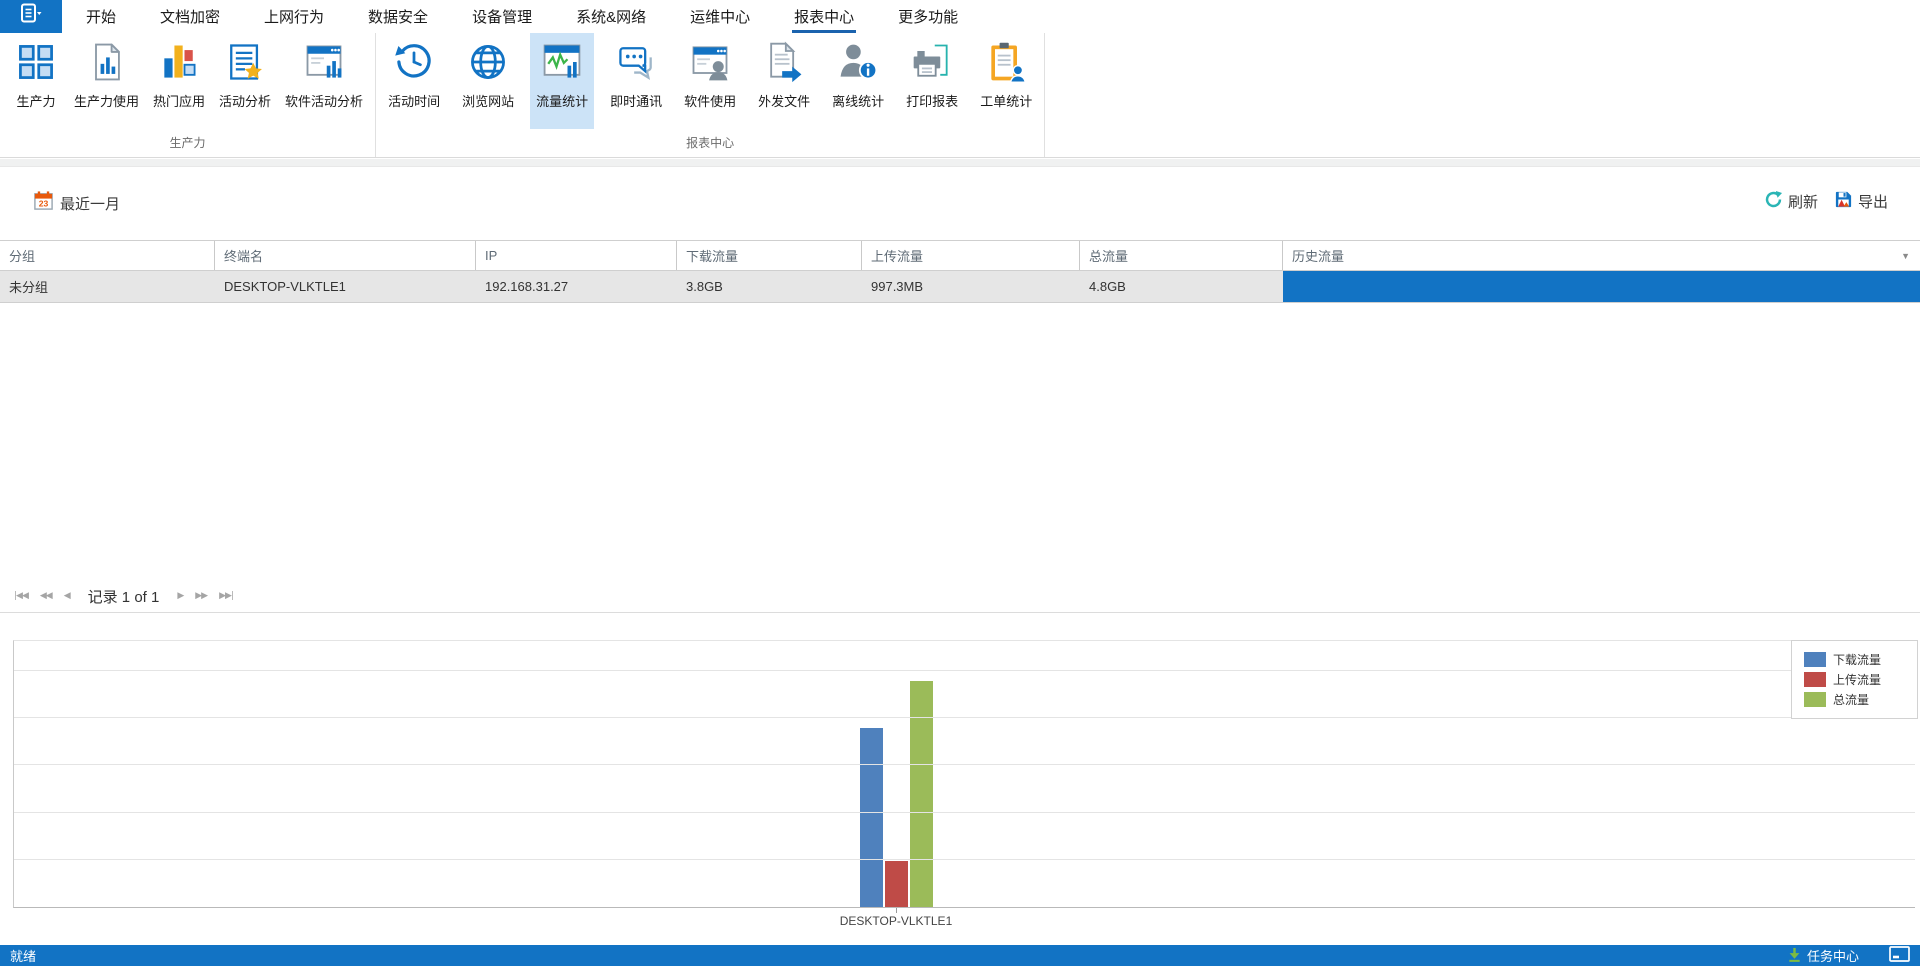 This screenshot has width=1920, height=966. I want to click on legend-label: 下载流量, so click(1857, 660).